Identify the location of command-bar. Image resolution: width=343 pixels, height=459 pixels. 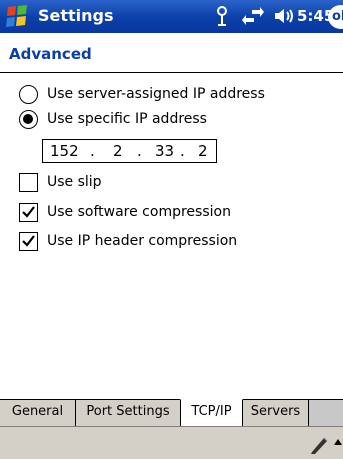
(171, 442).